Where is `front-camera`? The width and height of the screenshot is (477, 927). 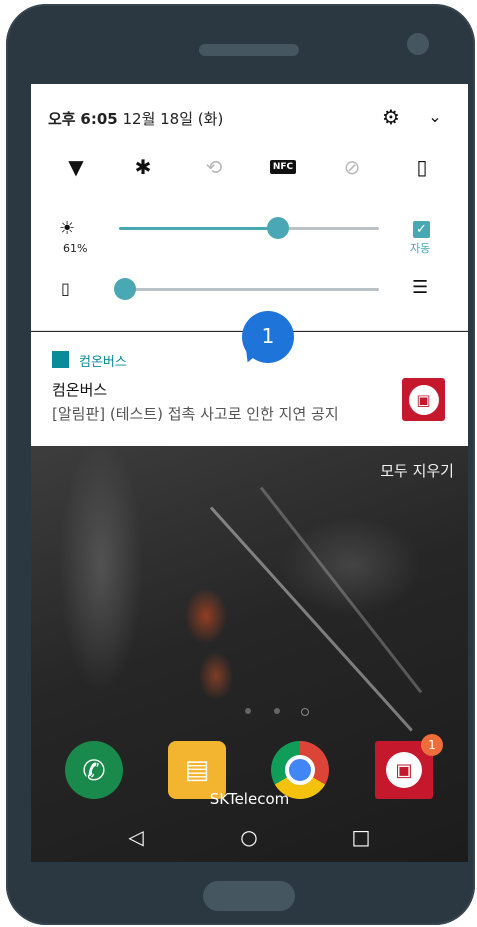 front-camera is located at coordinates (418, 44).